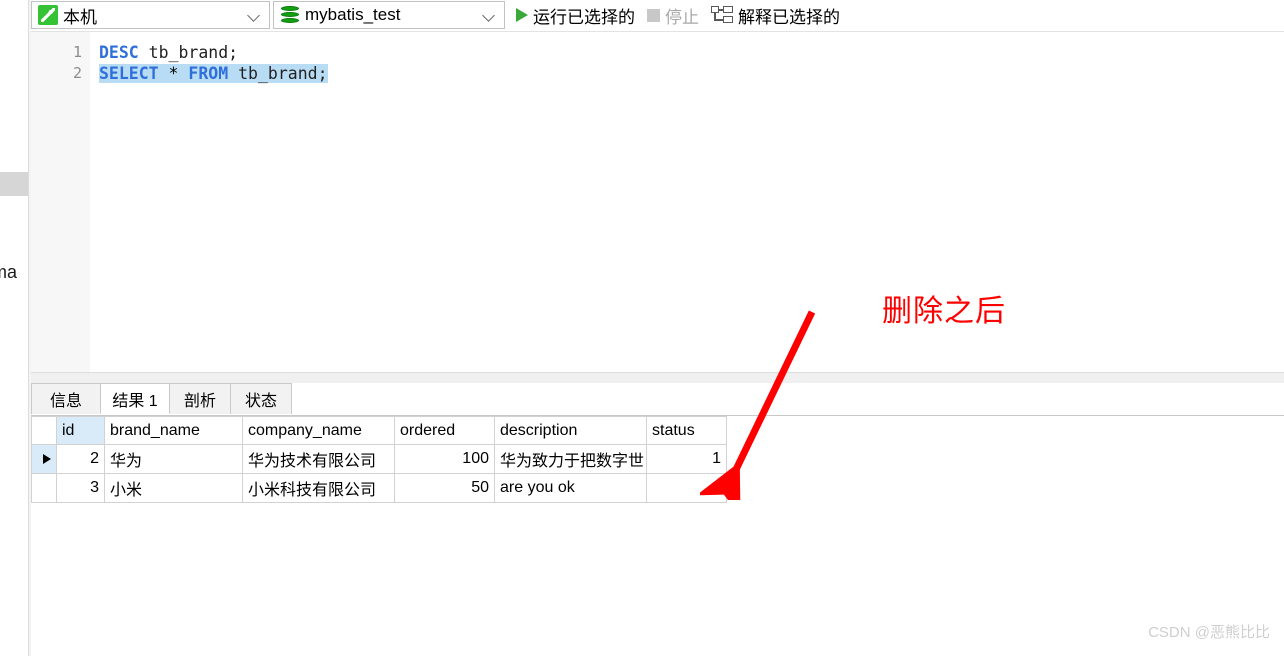 The width and height of the screenshot is (1284, 656). I want to click on database-icon, so click(290, 15).